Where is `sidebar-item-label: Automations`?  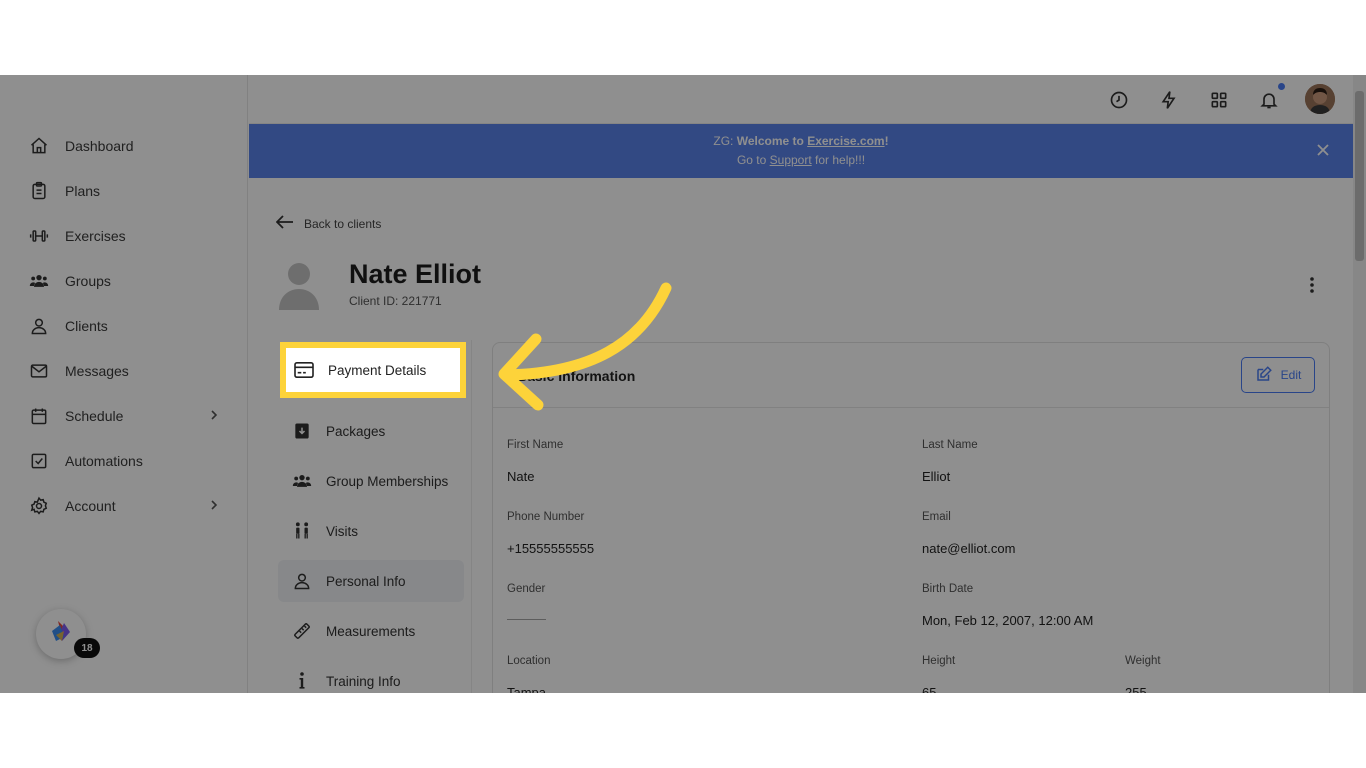 sidebar-item-label: Automations is located at coordinates (104, 461).